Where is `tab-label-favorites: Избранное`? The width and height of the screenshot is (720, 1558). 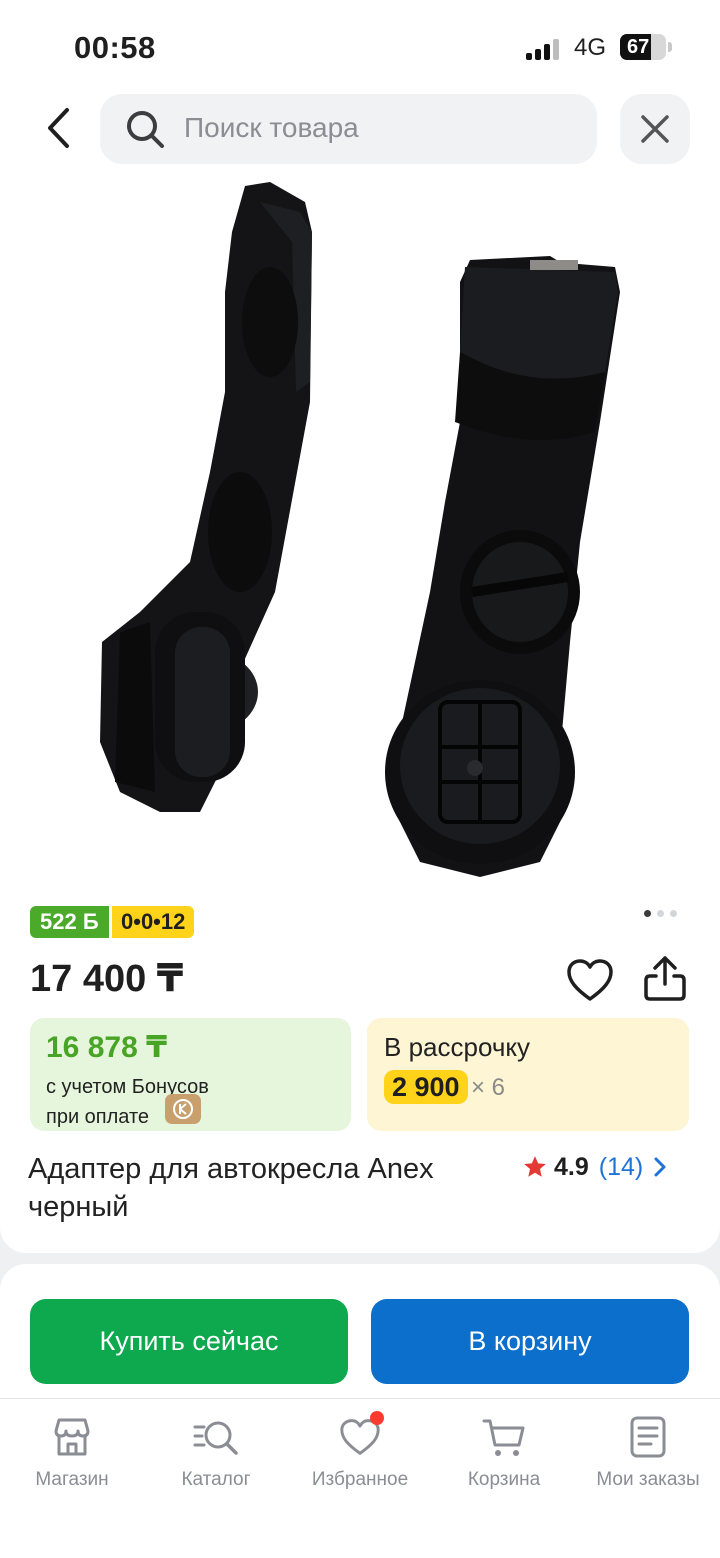 tab-label-favorites: Избранное is located at coordinates (360, 1479).